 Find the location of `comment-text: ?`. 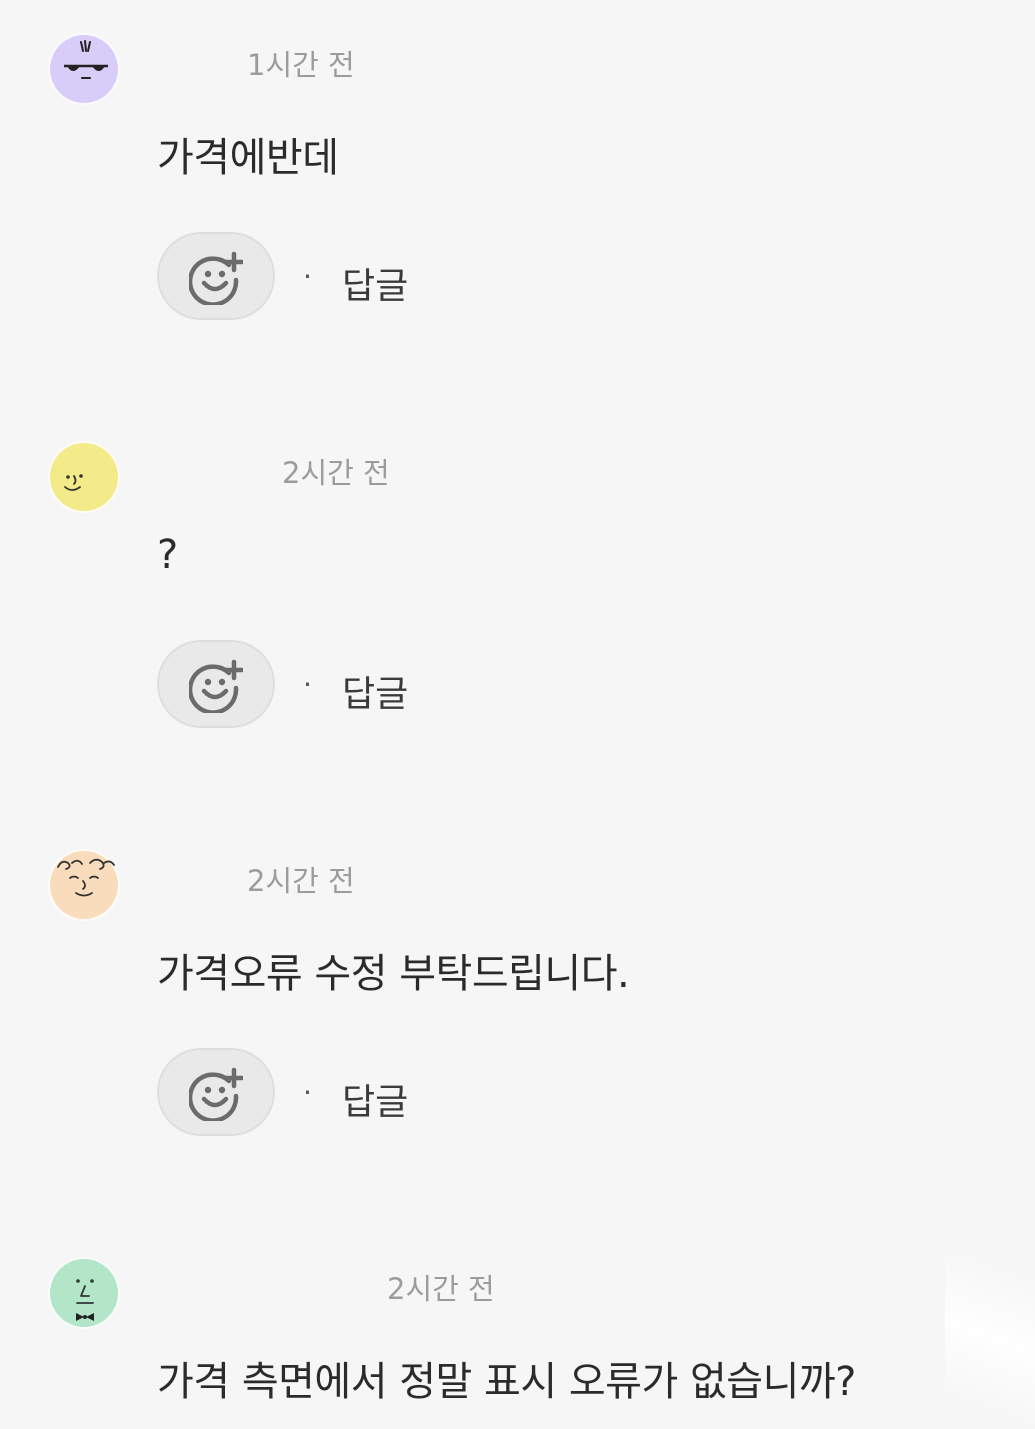

comment-text: ? is located at coordinates (167, 555).